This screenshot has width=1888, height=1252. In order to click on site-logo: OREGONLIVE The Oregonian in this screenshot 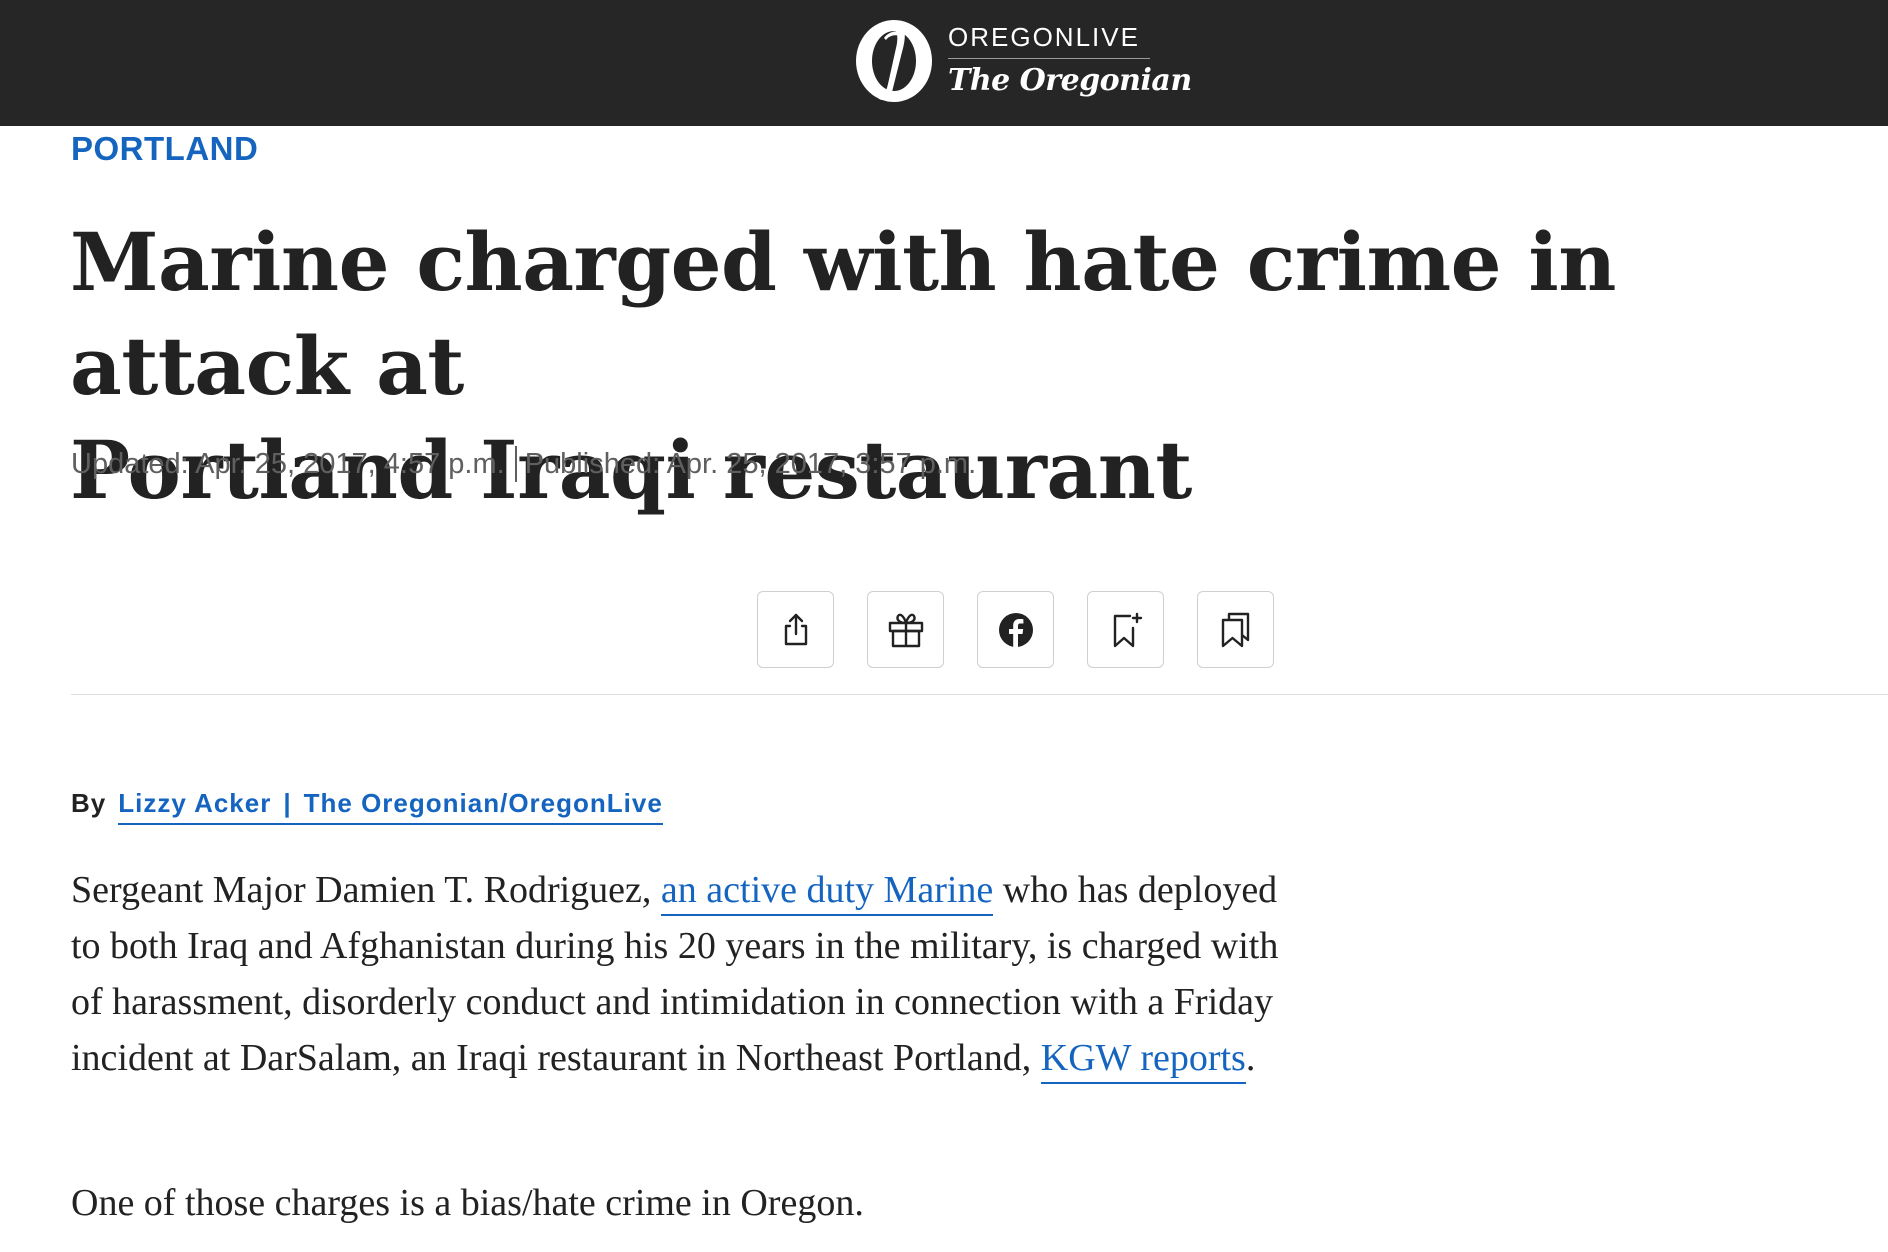, I will do `click(1023, 61)`.